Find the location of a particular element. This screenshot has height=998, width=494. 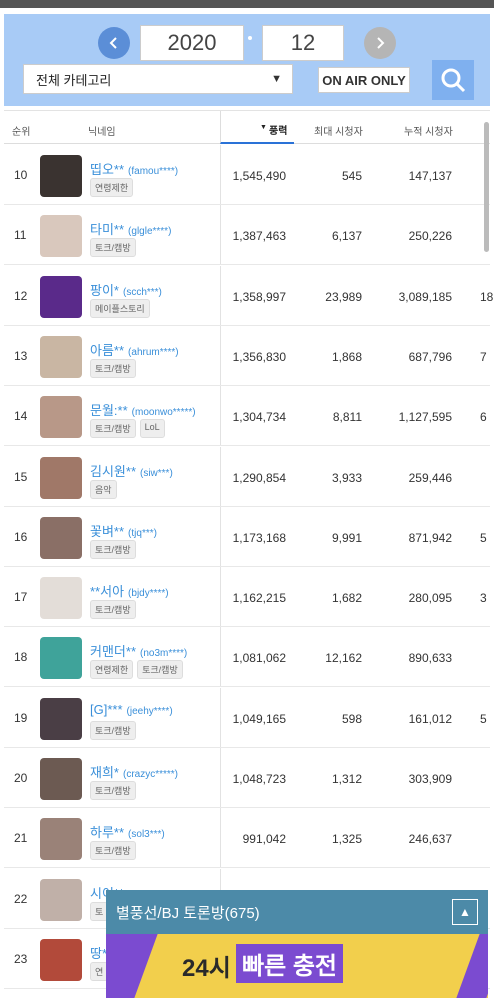

rank-number: 20 is located at coordinates (21, 778).